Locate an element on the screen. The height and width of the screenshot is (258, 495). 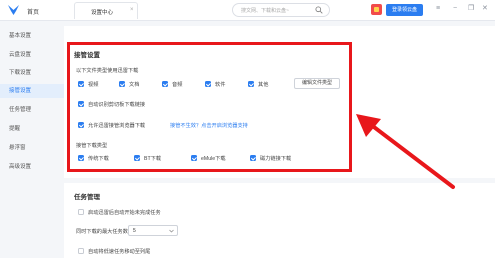
sidebar-item-reminder: 提醒 is located at coordinates (32, 129).